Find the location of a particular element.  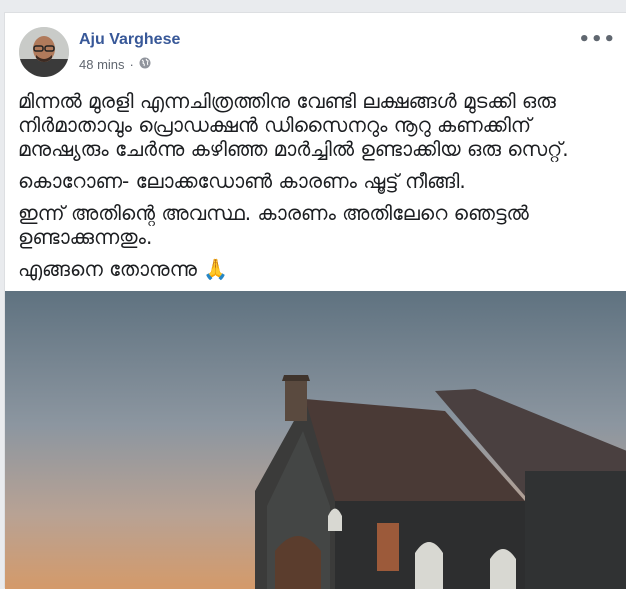

post-paragraph: എങ്ങനെ തോനുന്നു 🙏 is located at coordinates (123, 269).